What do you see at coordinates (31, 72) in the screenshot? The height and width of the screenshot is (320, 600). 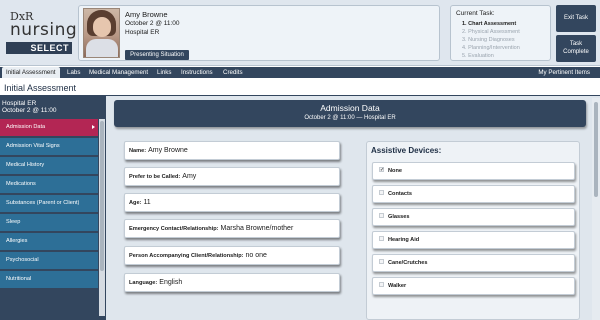 I see `tab-initial-assessment: Initial Assessment` at bounding box center [31, 72].